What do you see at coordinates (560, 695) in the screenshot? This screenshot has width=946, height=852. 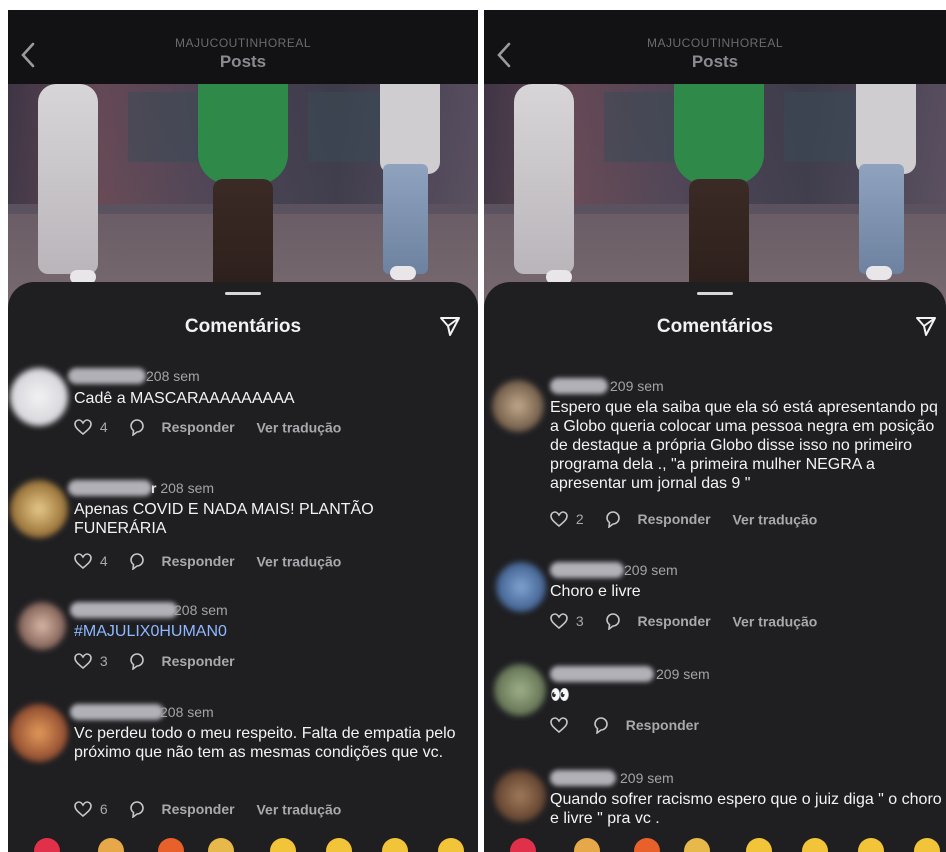 I see `comment-text: 👀` at bounding box center [560, 695].